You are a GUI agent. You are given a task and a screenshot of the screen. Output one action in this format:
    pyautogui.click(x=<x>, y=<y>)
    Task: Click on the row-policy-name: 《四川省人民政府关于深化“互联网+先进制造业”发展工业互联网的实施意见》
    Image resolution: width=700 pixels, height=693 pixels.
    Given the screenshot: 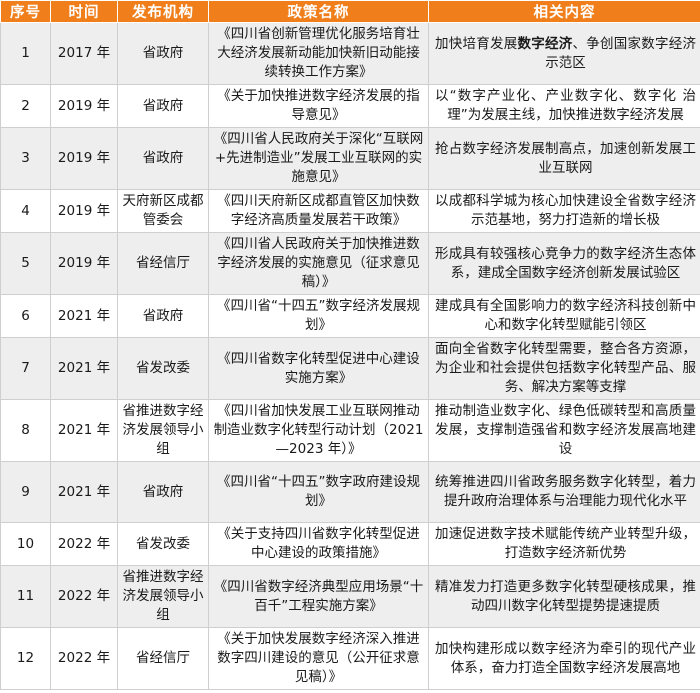 What is the action you would take?
    pyautogui.click(x=318, y=158)
    